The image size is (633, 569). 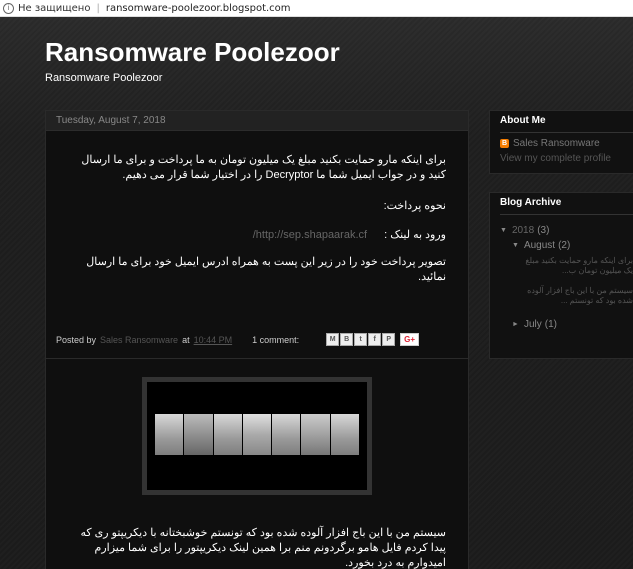 I want to click on archive-month-label: August, so click(x=539, y=245).